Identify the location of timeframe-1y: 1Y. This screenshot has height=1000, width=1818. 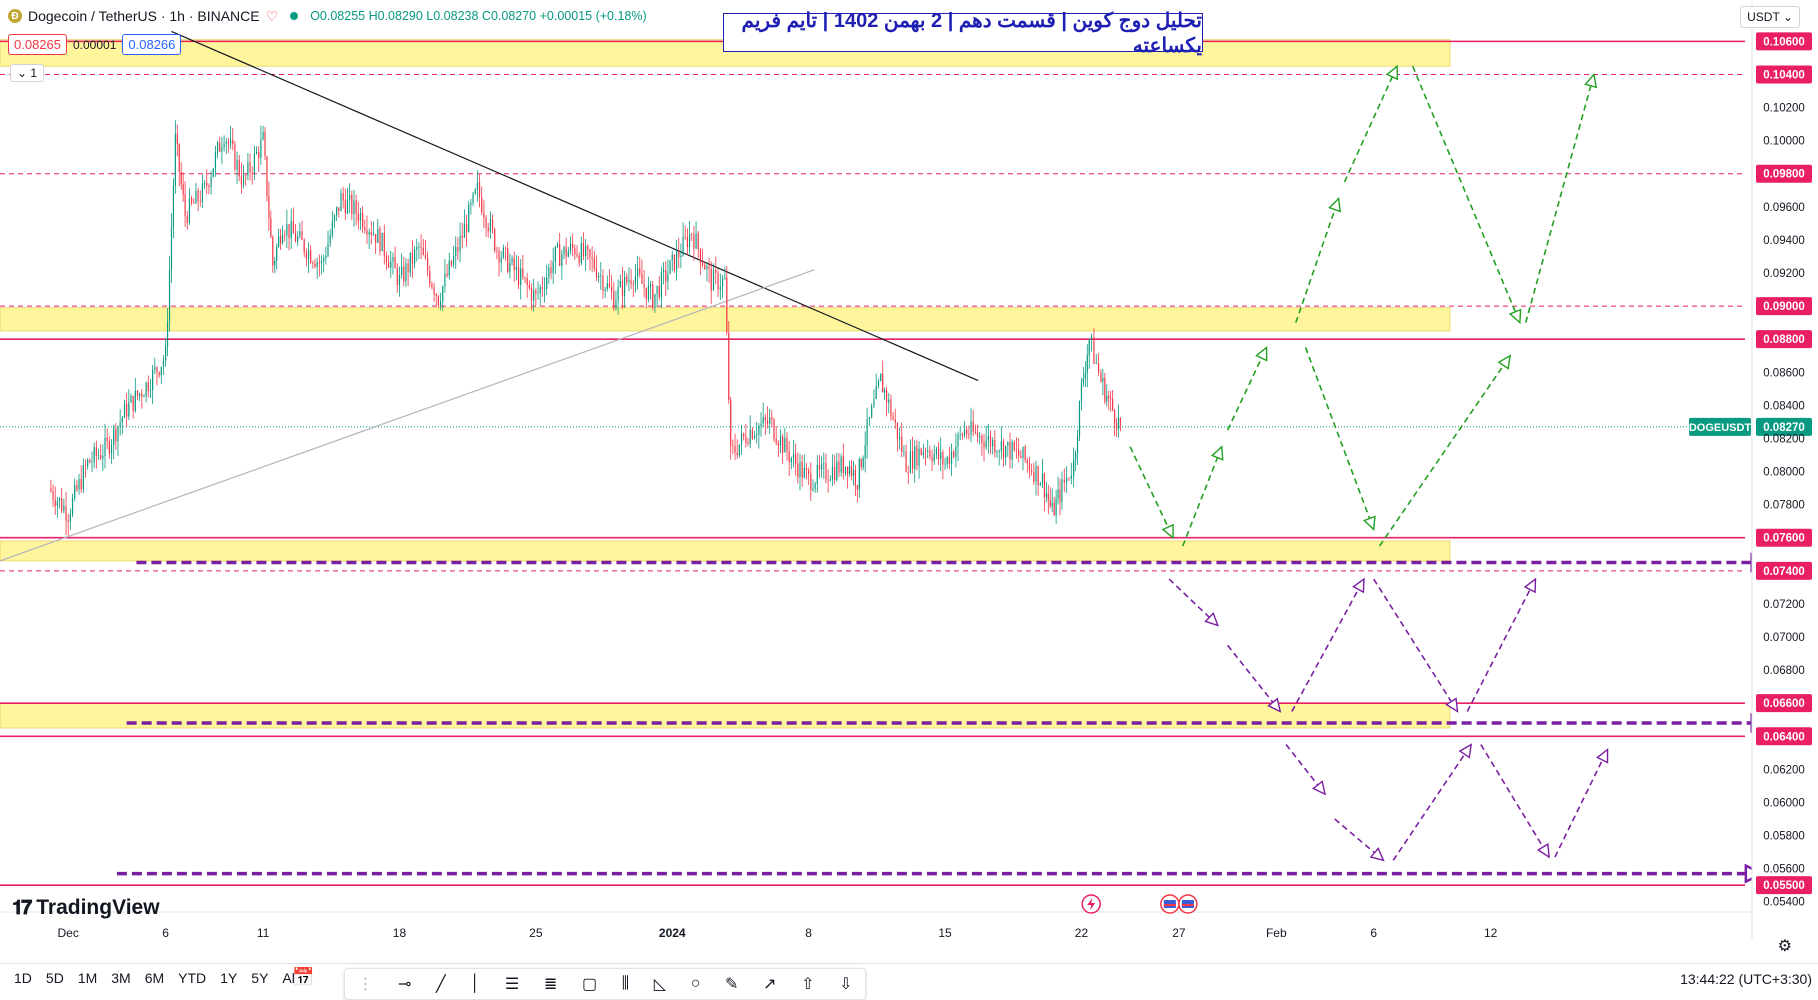
(228, 978).